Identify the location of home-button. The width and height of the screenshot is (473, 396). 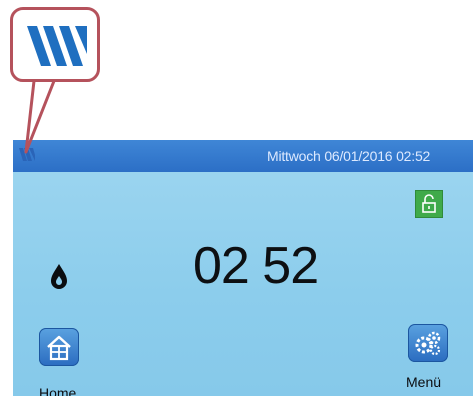
(59, 347).